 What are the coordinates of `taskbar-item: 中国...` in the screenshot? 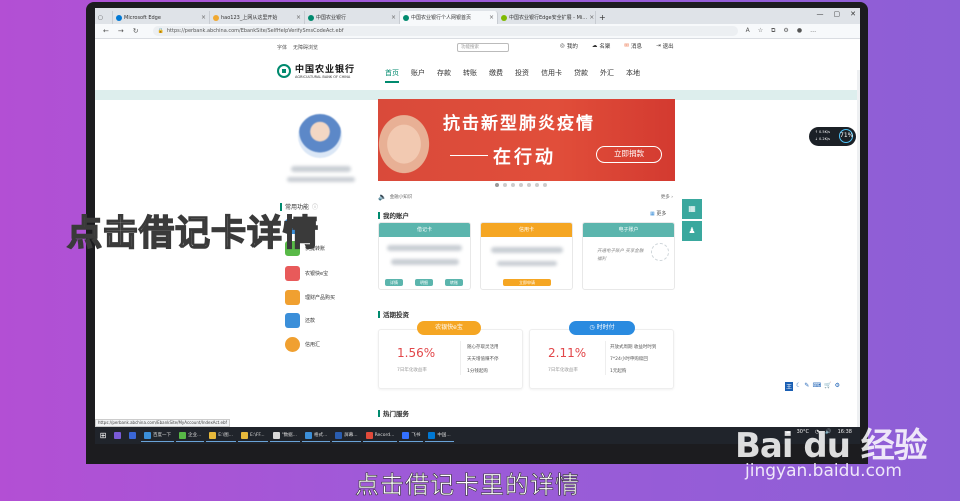 It's located at (439, 435).